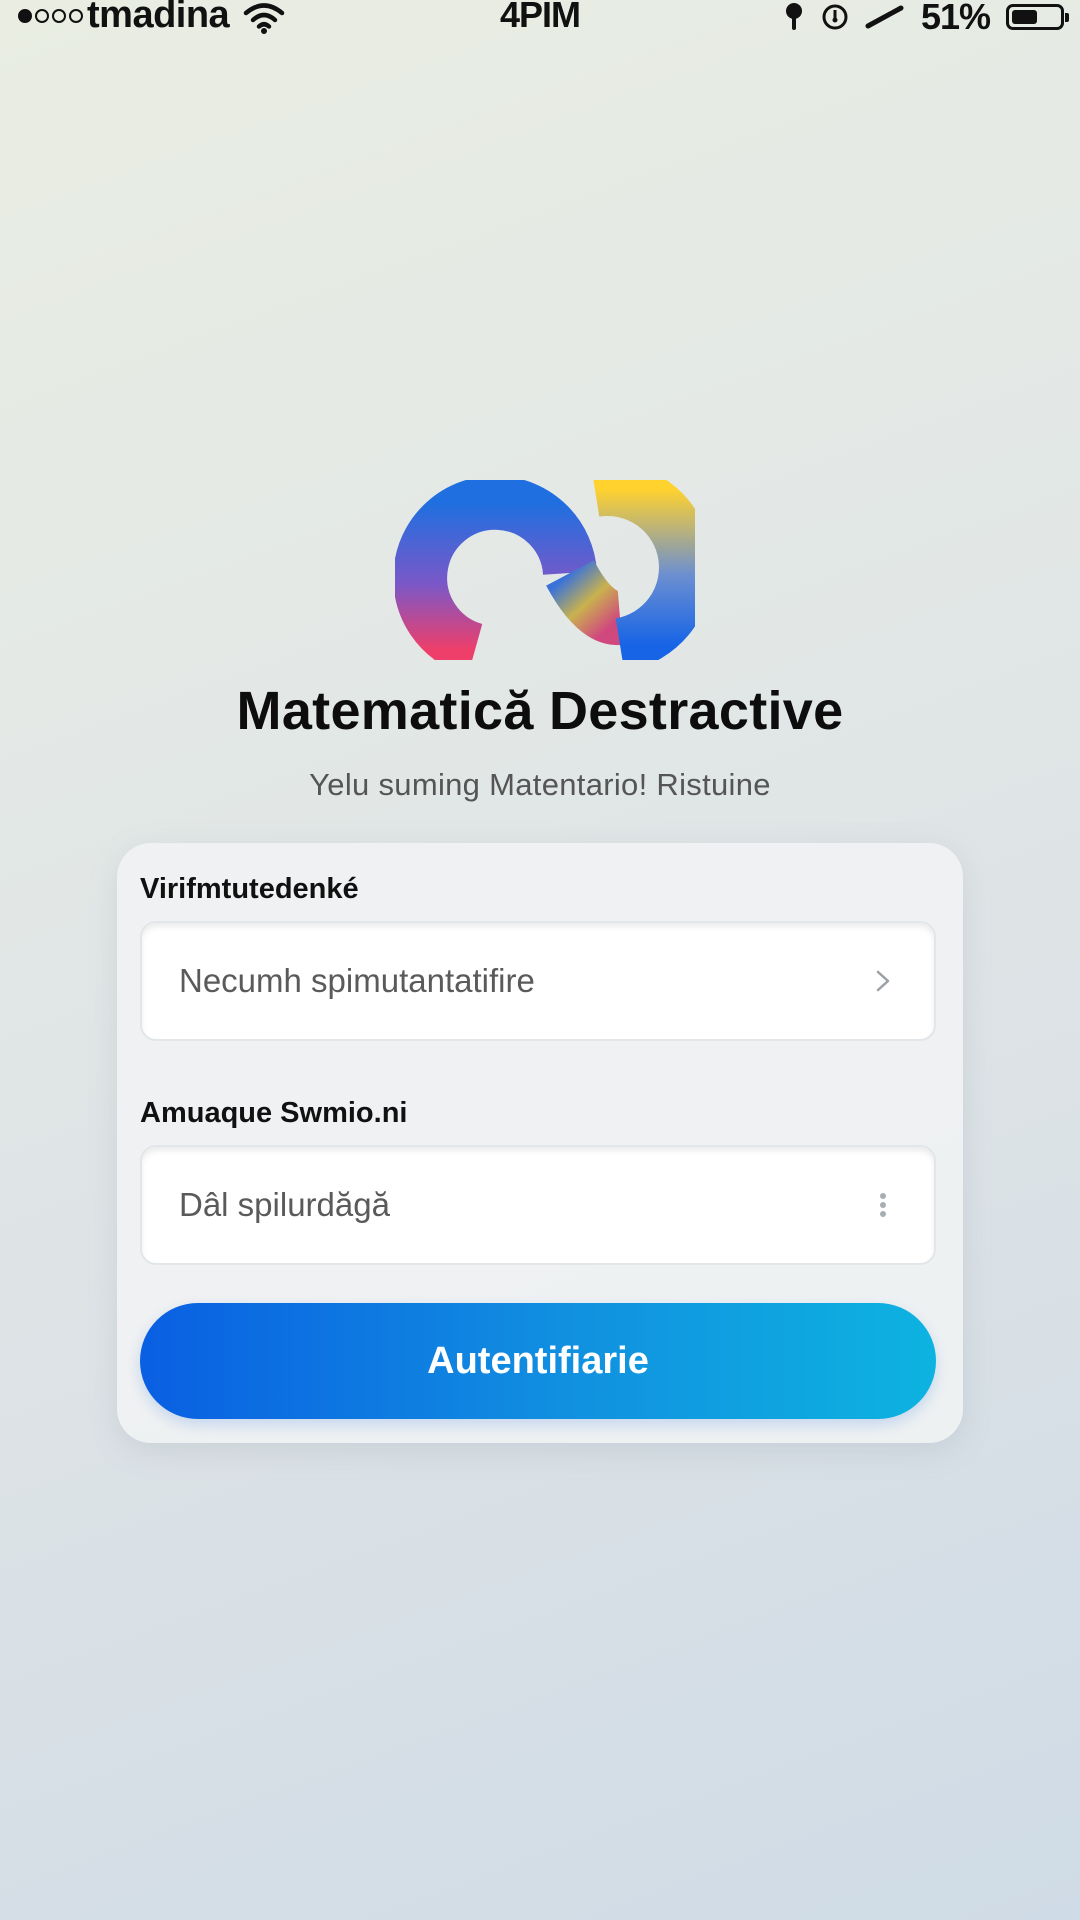 This screenshot has height=1920, width=1080. Describe the element at coordinates (884, 17) in the screenshot. I see `link-icon` at that location.